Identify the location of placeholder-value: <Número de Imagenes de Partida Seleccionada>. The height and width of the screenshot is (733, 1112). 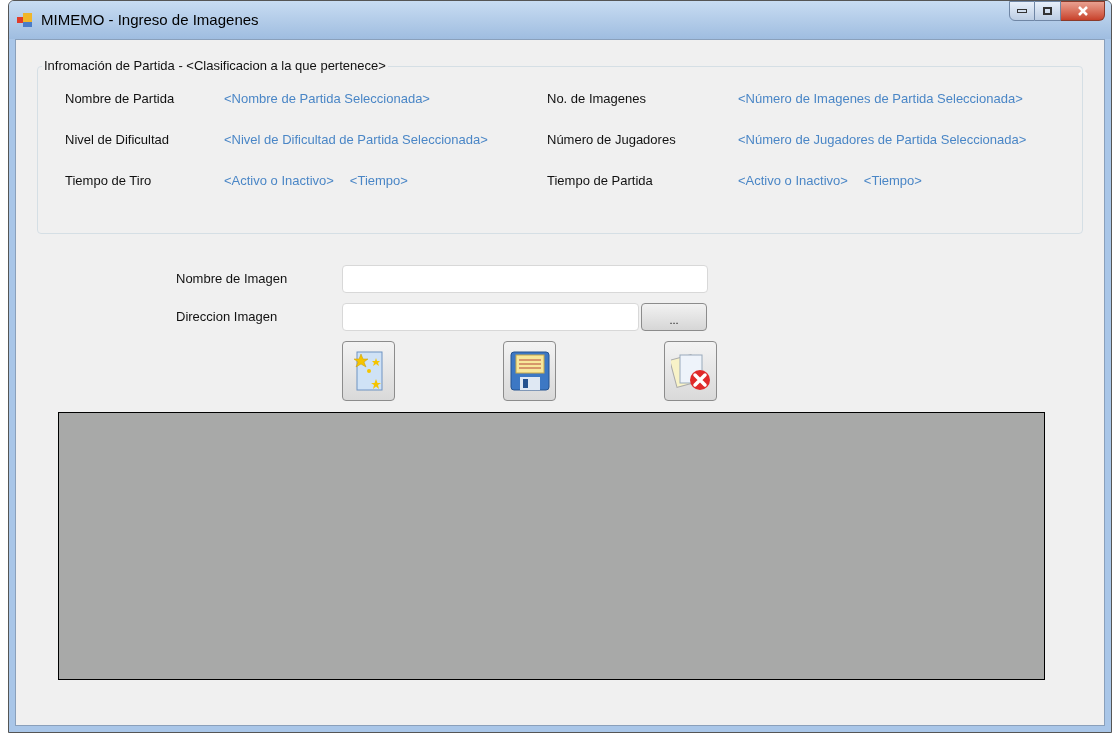
(880, 99).